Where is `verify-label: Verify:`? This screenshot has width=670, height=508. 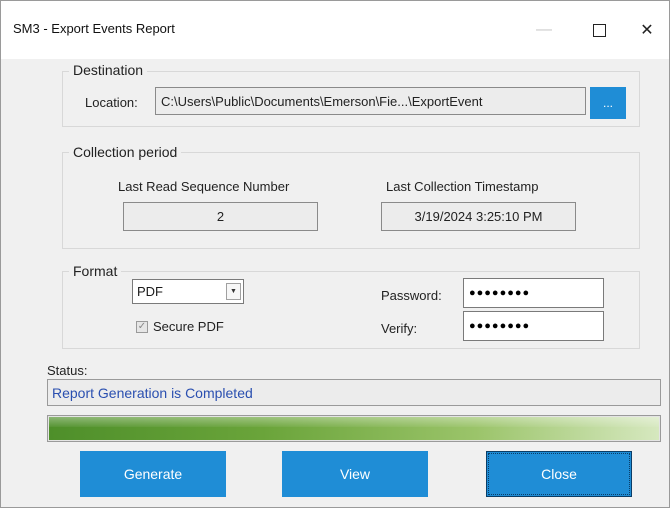 verify-label: Verify: is located at coordinates (399, 328).